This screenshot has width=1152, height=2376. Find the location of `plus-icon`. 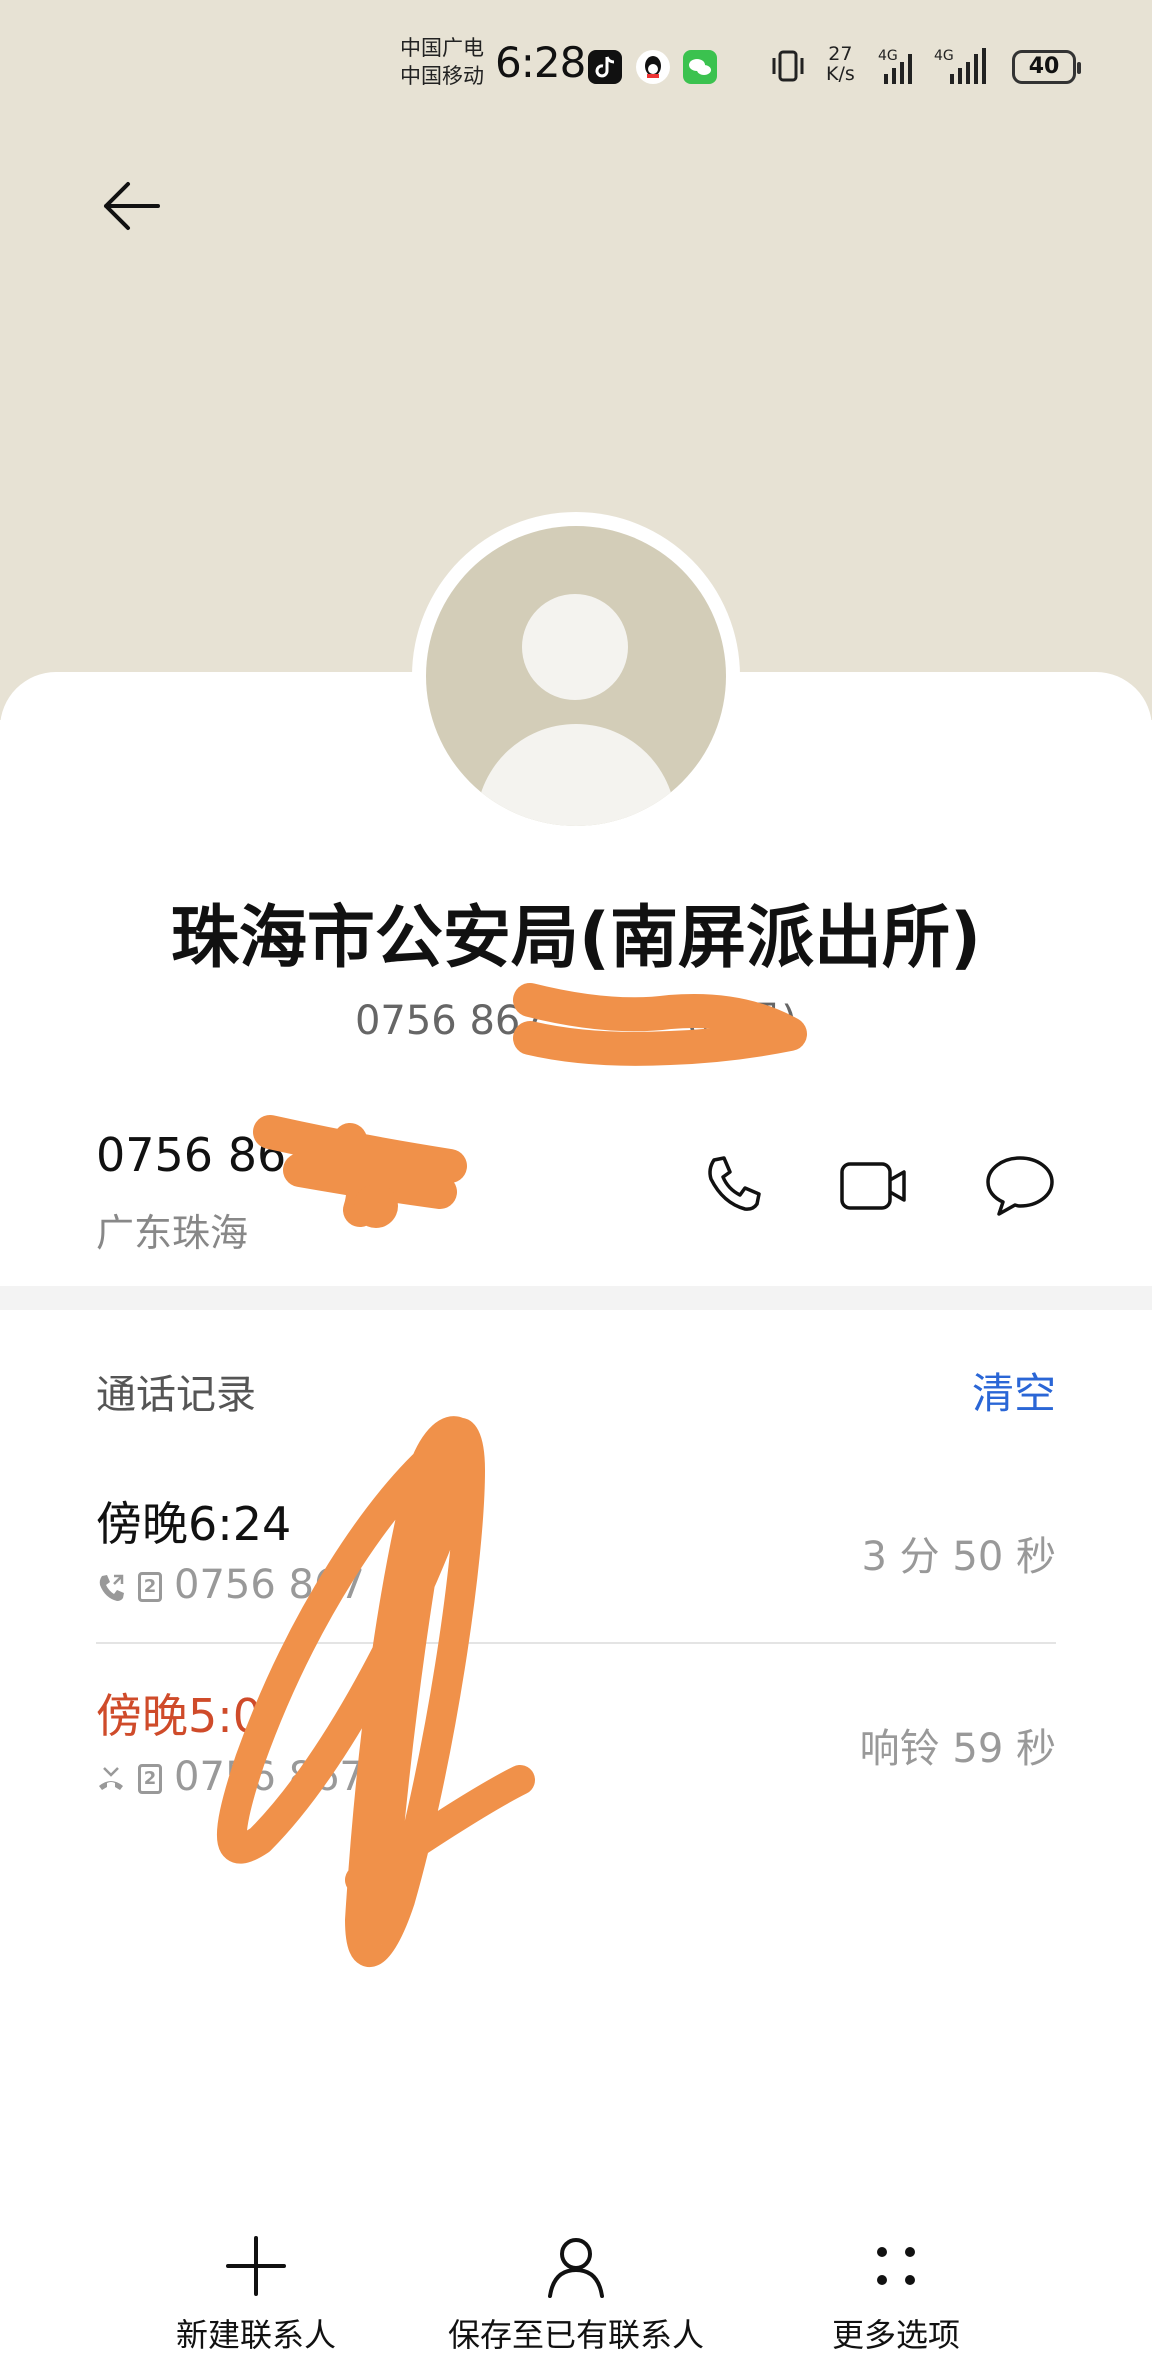

plus-icon is located at coordinates (256, 2266).